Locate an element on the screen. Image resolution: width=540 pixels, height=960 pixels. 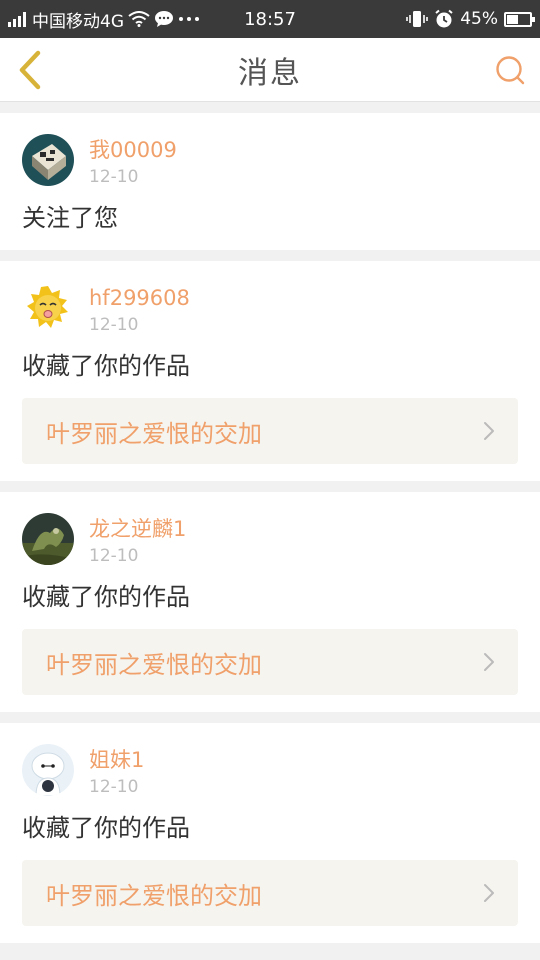
alarm-icon is located at coordinates (444, 18).